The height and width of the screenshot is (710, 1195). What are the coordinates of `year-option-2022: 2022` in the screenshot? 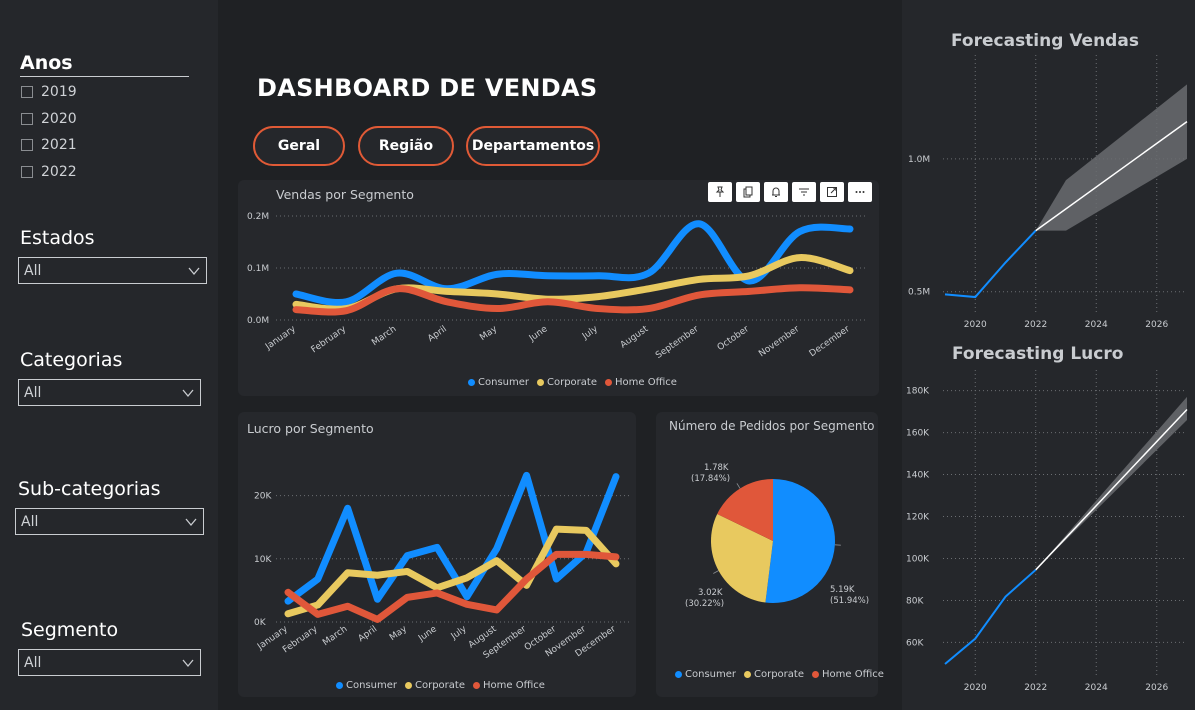 It's located at (49, 172).